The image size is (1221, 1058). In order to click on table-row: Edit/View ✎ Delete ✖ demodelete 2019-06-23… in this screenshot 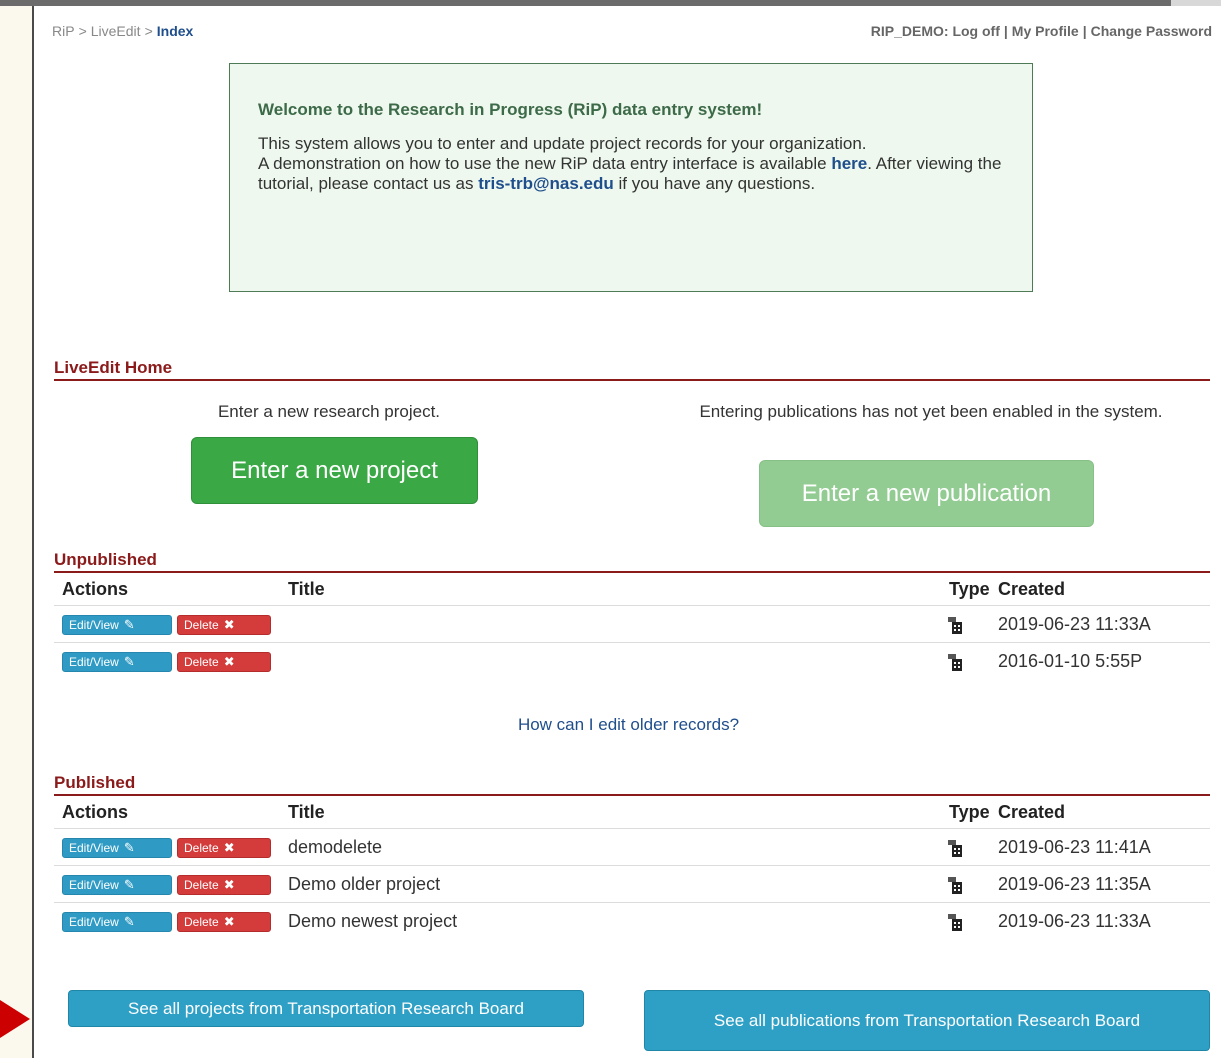, I will do `click(632, 846)`.